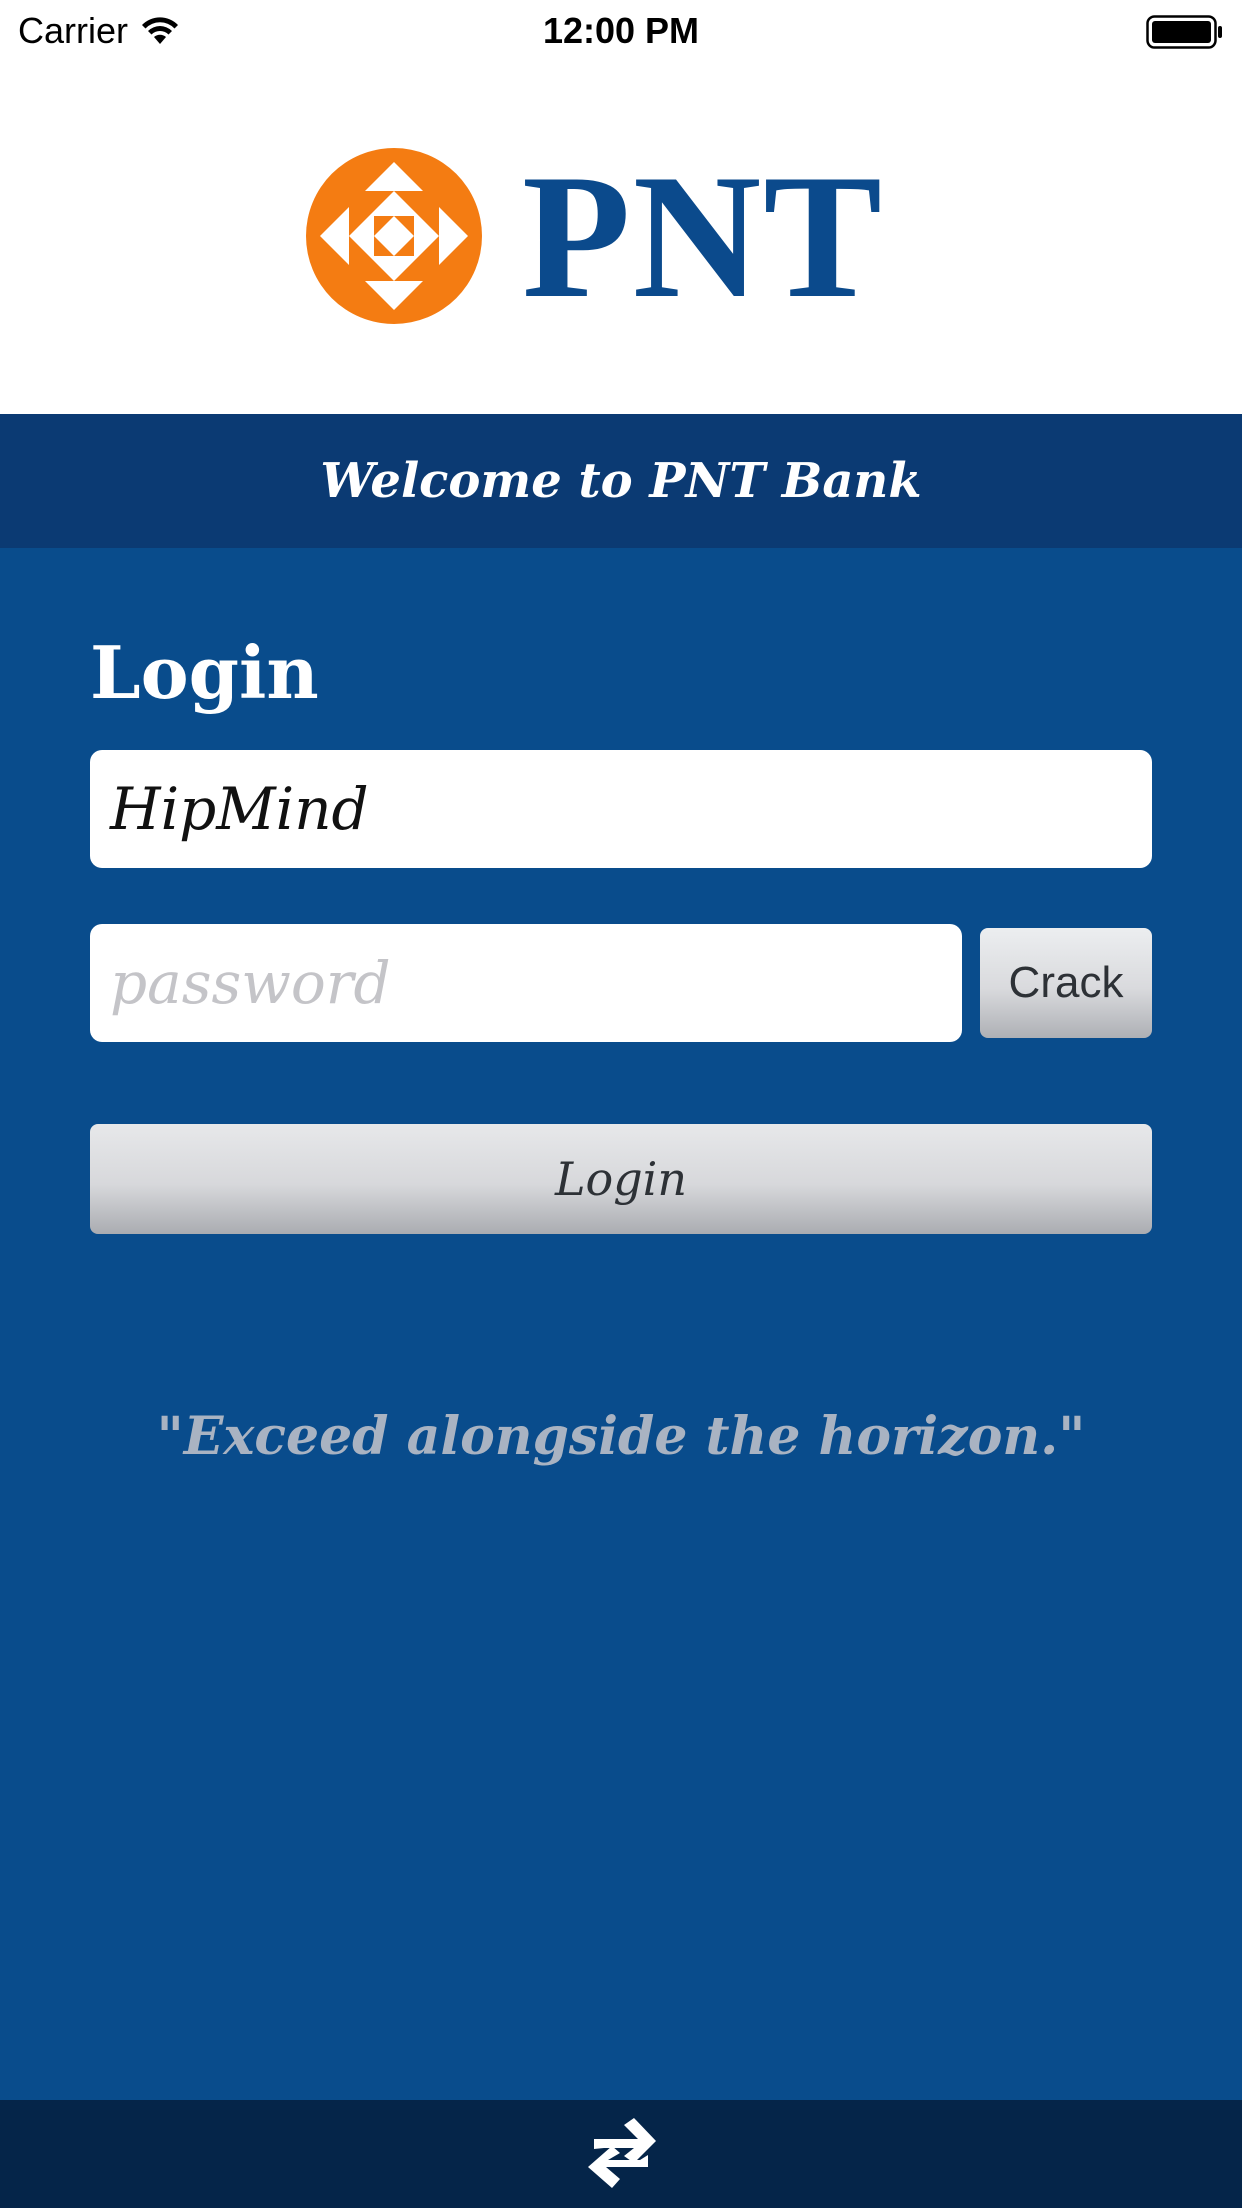 This screenshot has height=2208, width=1242. I want to click on bottom-bar, so click(621, 2154).